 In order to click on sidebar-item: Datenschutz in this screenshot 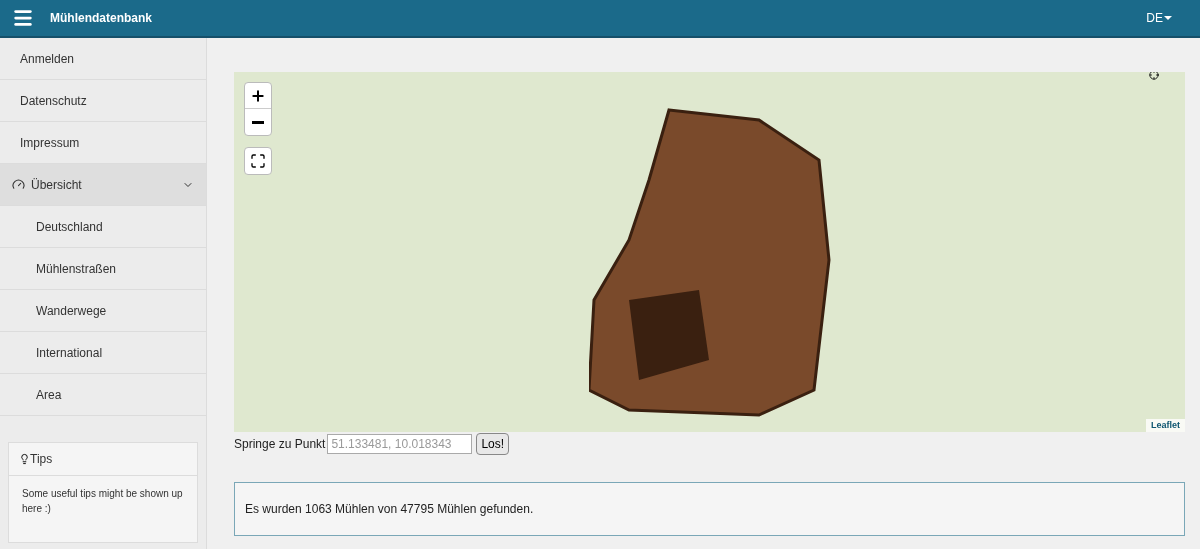, I will do `click(103, 101)`.